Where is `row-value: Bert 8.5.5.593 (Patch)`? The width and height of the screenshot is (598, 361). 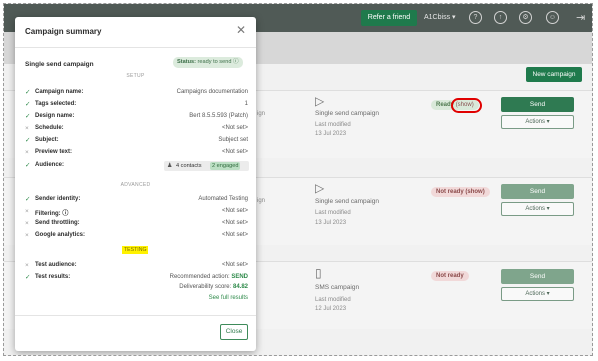 row-value: Bert 8.5.5.593 (Patch) is located at coordinates (218, 116).